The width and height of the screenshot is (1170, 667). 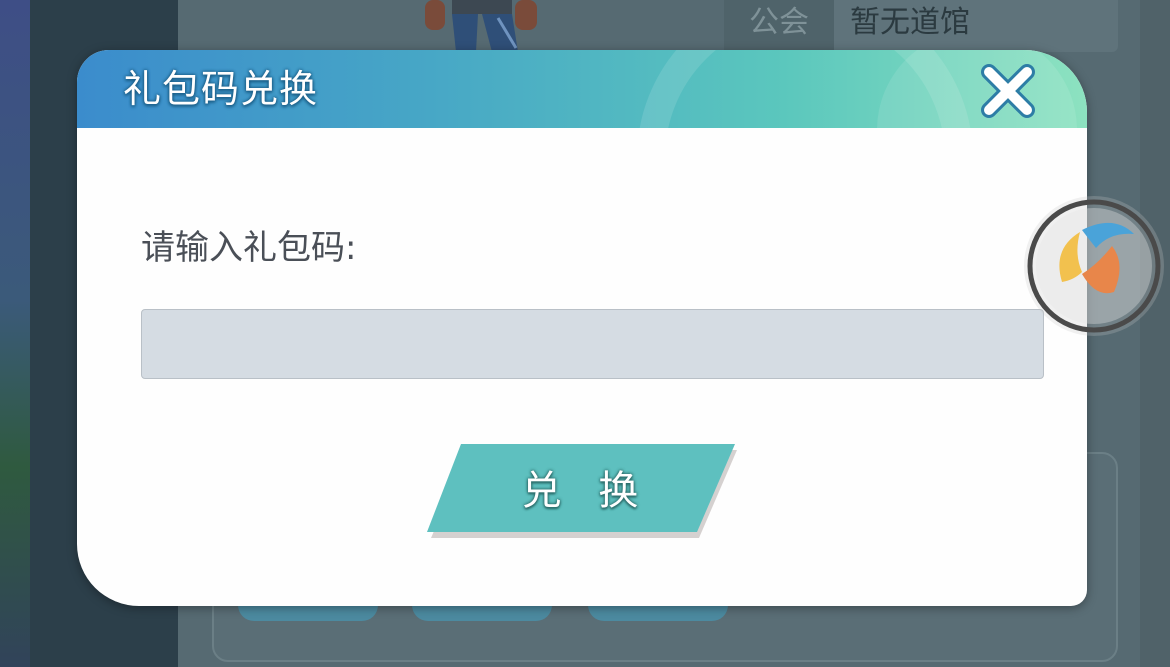 What do you see at coordinates (592, 344) in the screenshot?
I see `gift-code-input` at bounding box center [592, 344].